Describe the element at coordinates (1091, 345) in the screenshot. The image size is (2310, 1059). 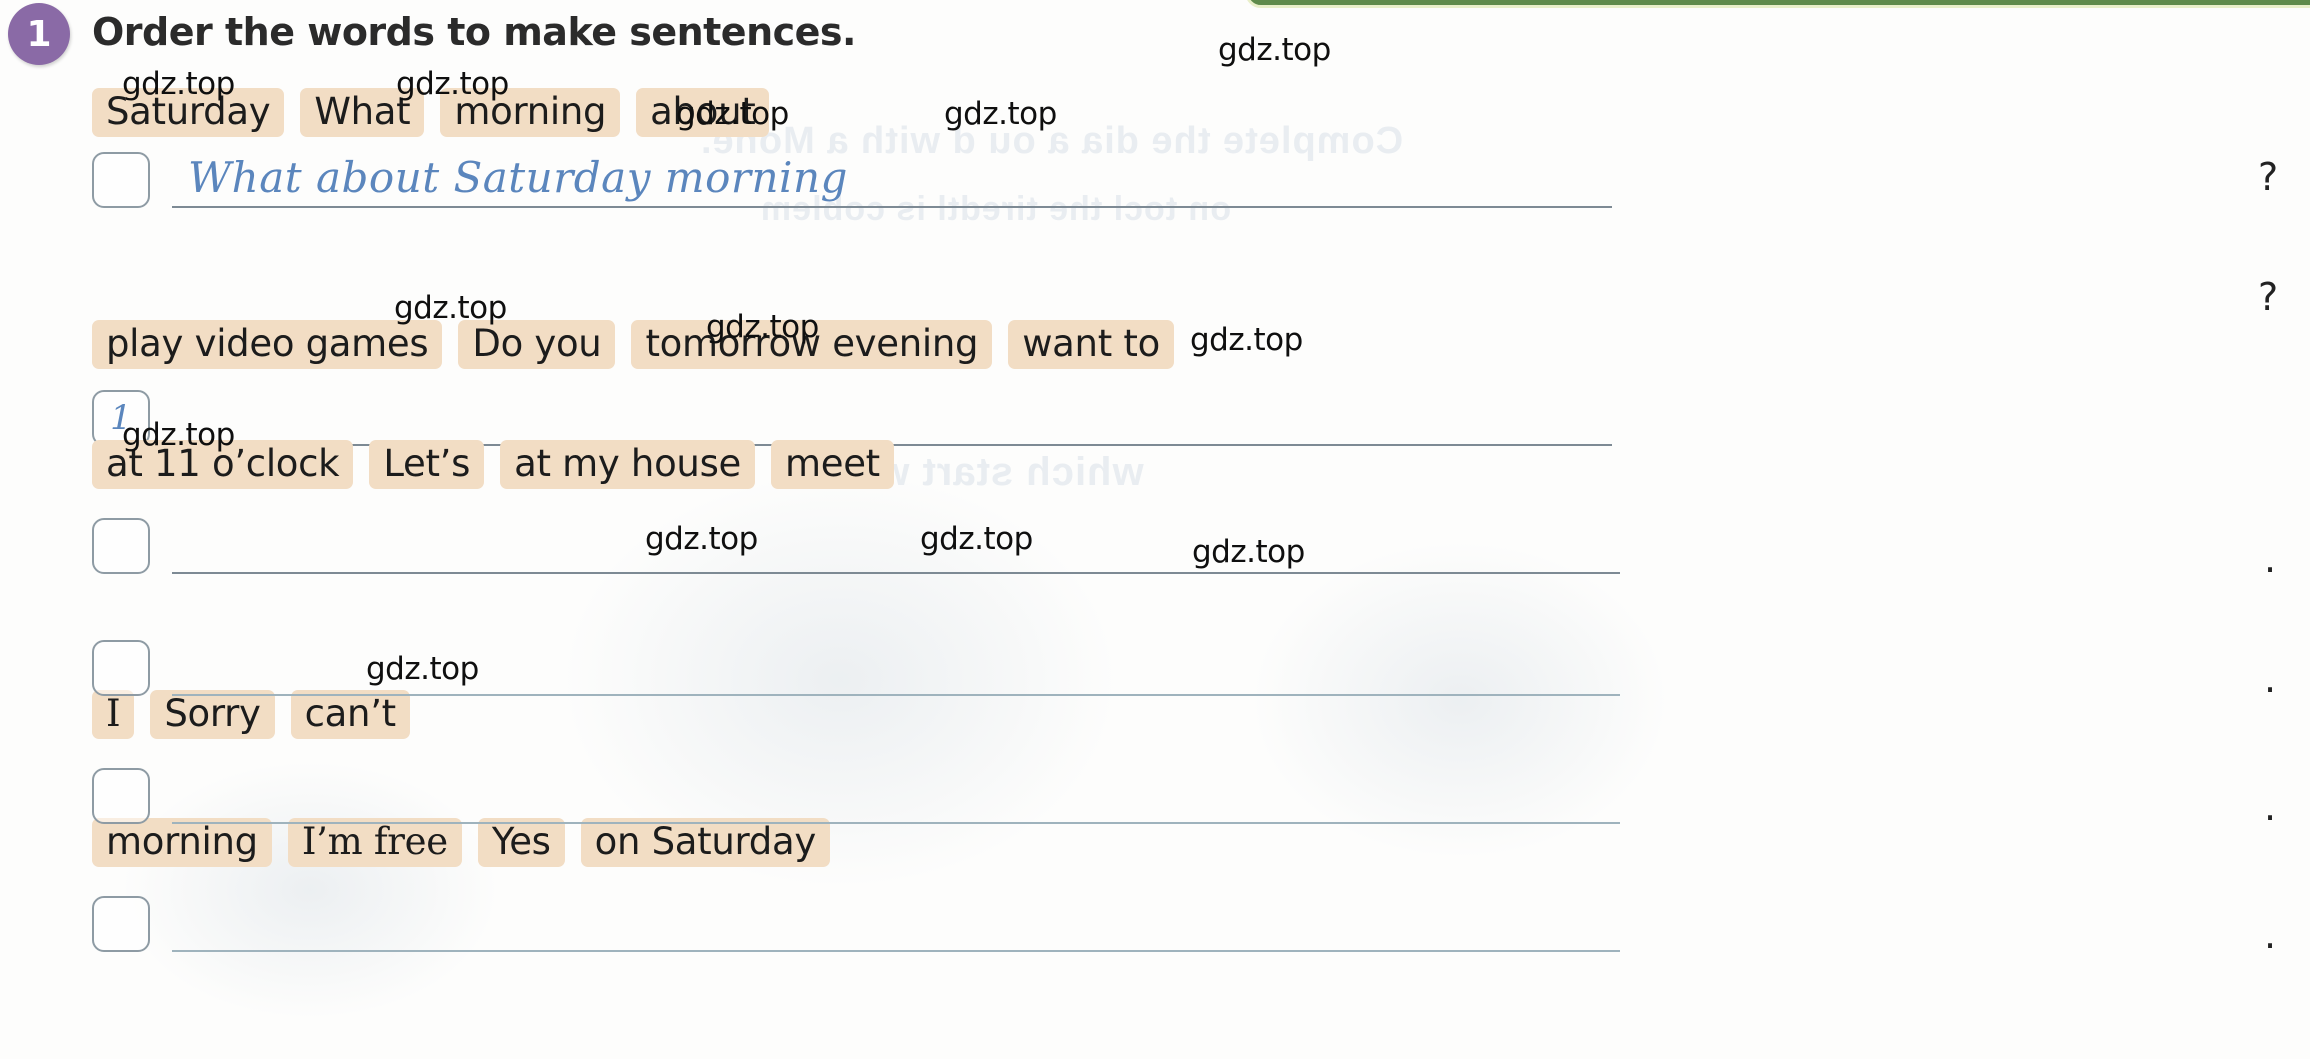
I see `word-tile: want to` at that location.